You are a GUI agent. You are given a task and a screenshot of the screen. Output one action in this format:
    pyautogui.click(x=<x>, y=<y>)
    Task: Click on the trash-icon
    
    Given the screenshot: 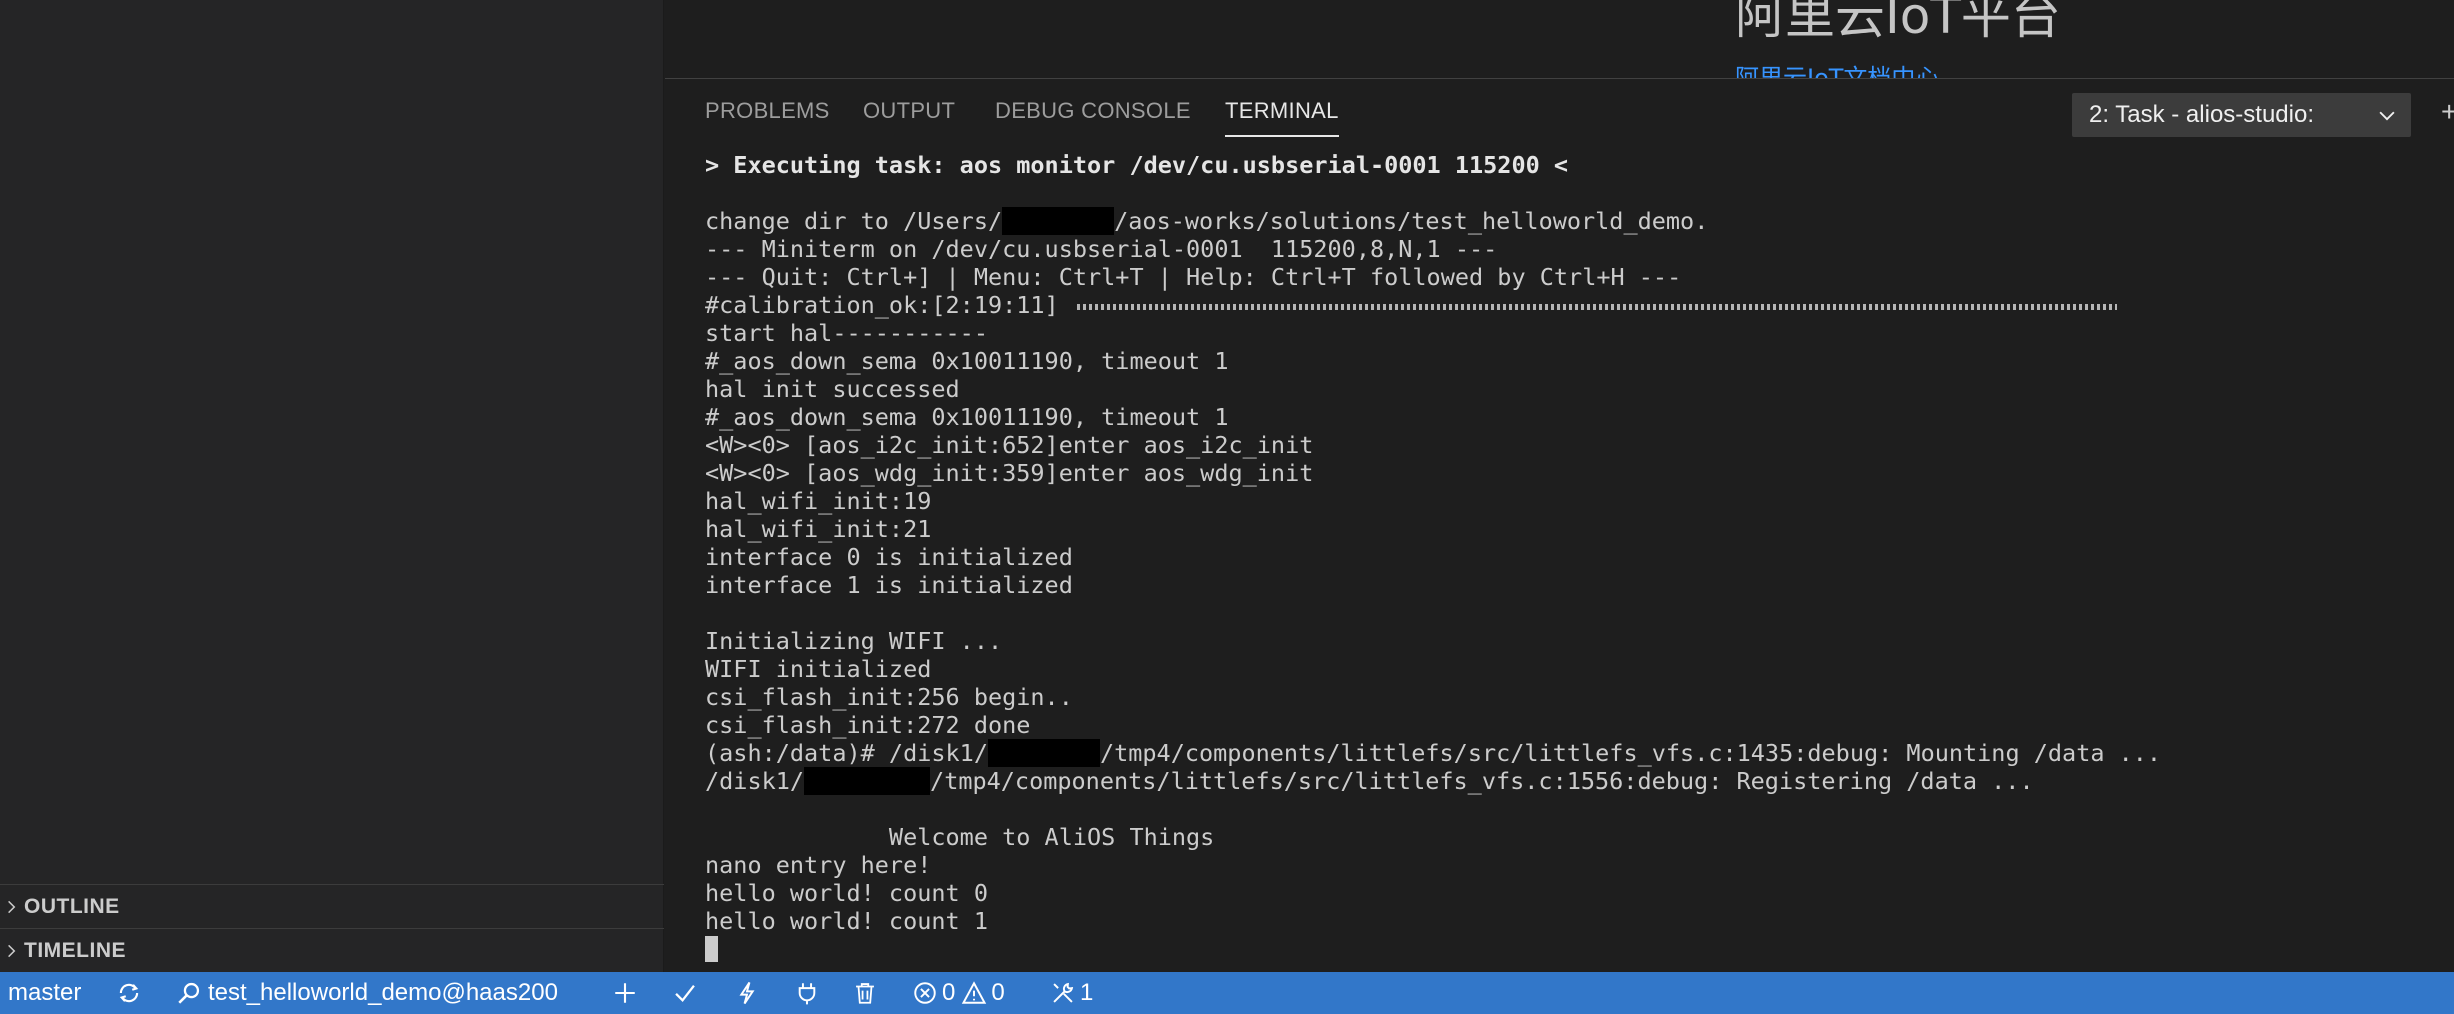 What is the action you would take?
    pyautogui.click(x=865, y=993)
    